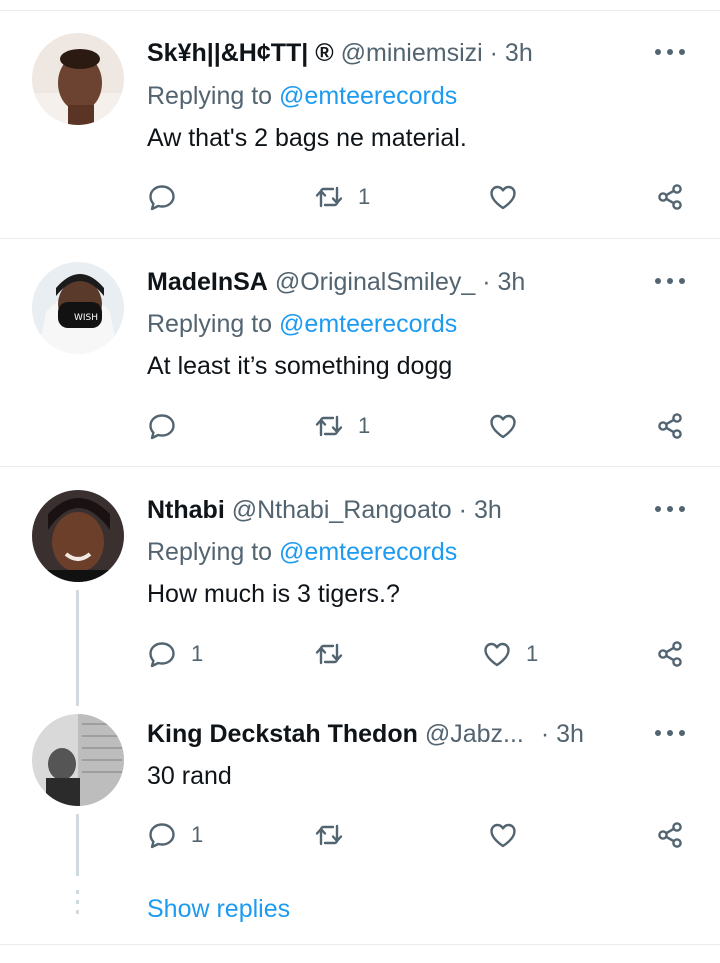 This screenshot has width=720, height=963. Describe the element at coordinates (307, 138) in the screenshot. I see `tweet-text: Aw that's 2 bags ne material.` at that location.